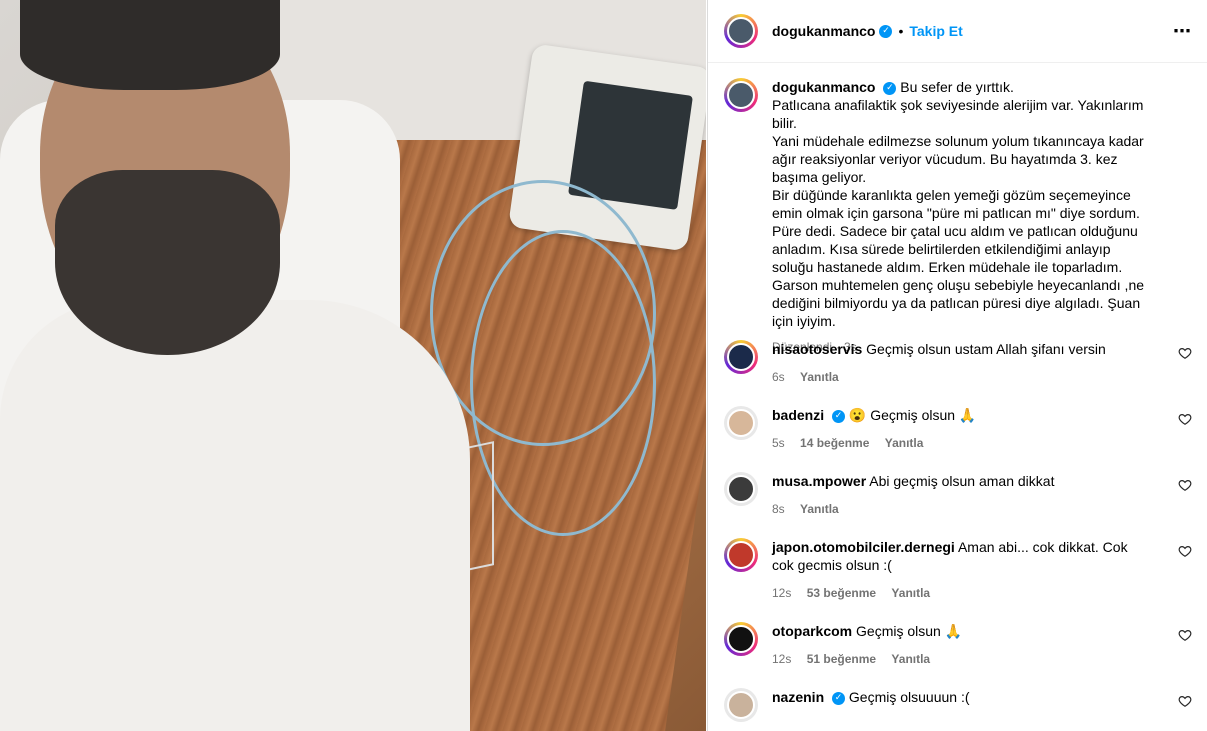 The width and height of the screenshot is (1207, 731). What do you see at coordinates (798, 697) in the screenshot?
I see `comment-username: nazenin` at bounding box center [798, 697].